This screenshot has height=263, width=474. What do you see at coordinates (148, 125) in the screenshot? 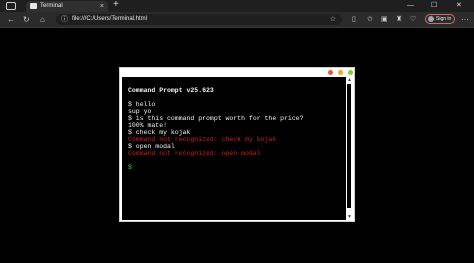
I see `terminal-line: 100% mate!` at bounding box center [148, 125].